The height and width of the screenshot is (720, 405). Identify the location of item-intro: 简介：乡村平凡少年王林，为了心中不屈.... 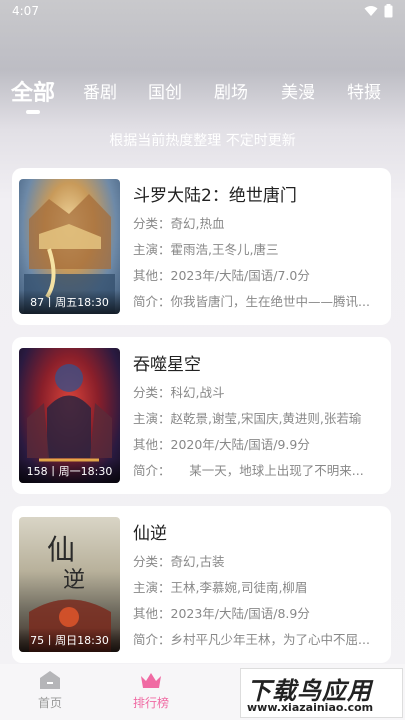
(251, 639).